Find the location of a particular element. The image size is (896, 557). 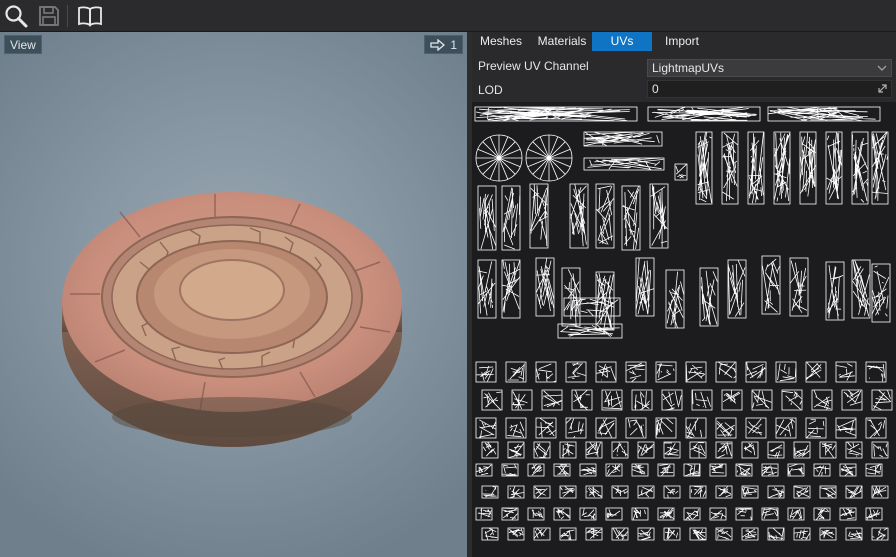

camera-speed-value: 1 is located at coordinates (453, 44).